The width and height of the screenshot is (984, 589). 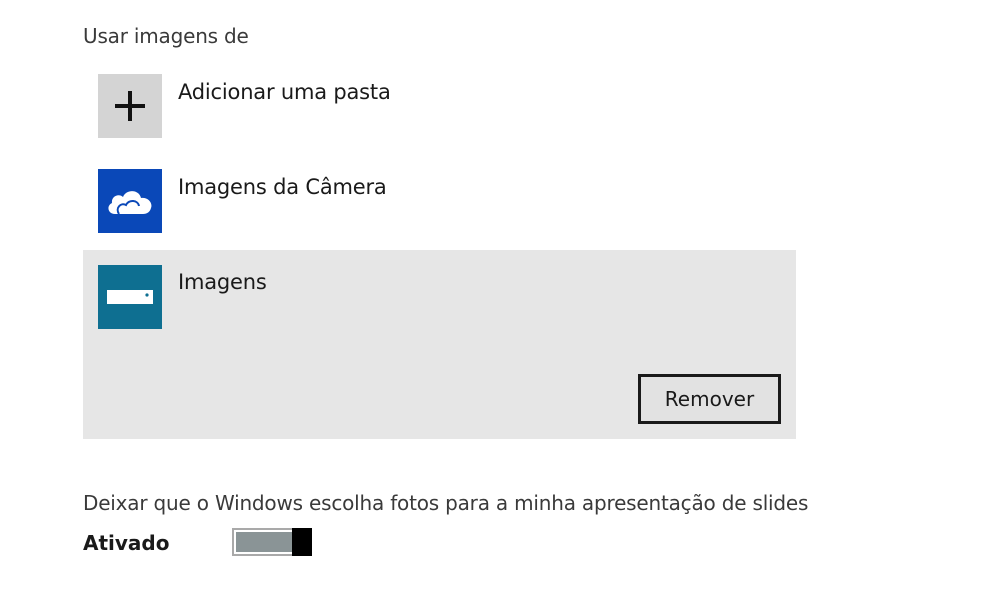 What do you see at coordinates (130, 201) in the screenshot?
I see `onedrive-cloud-icon` at bounding box center [130, 201].